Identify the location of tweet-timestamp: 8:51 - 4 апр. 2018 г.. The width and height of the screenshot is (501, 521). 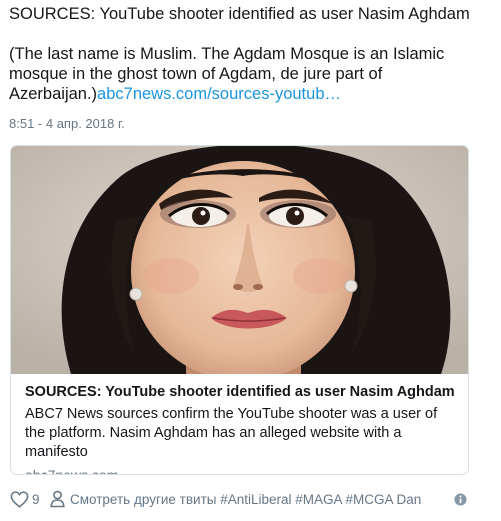
(67, 123).